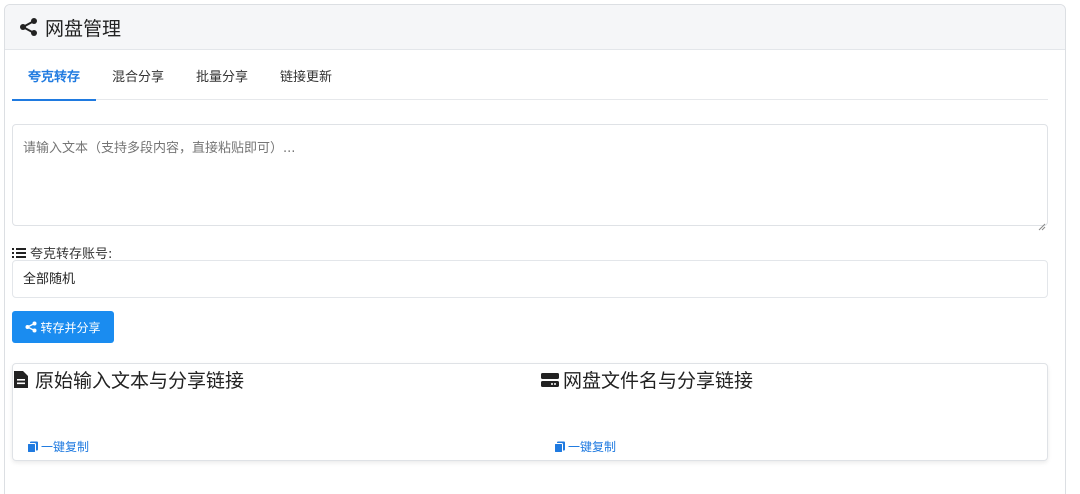 This screenshot has width=1080, height=494. I want to click on copy-filename-button: 一键复制, so click(585, 446).